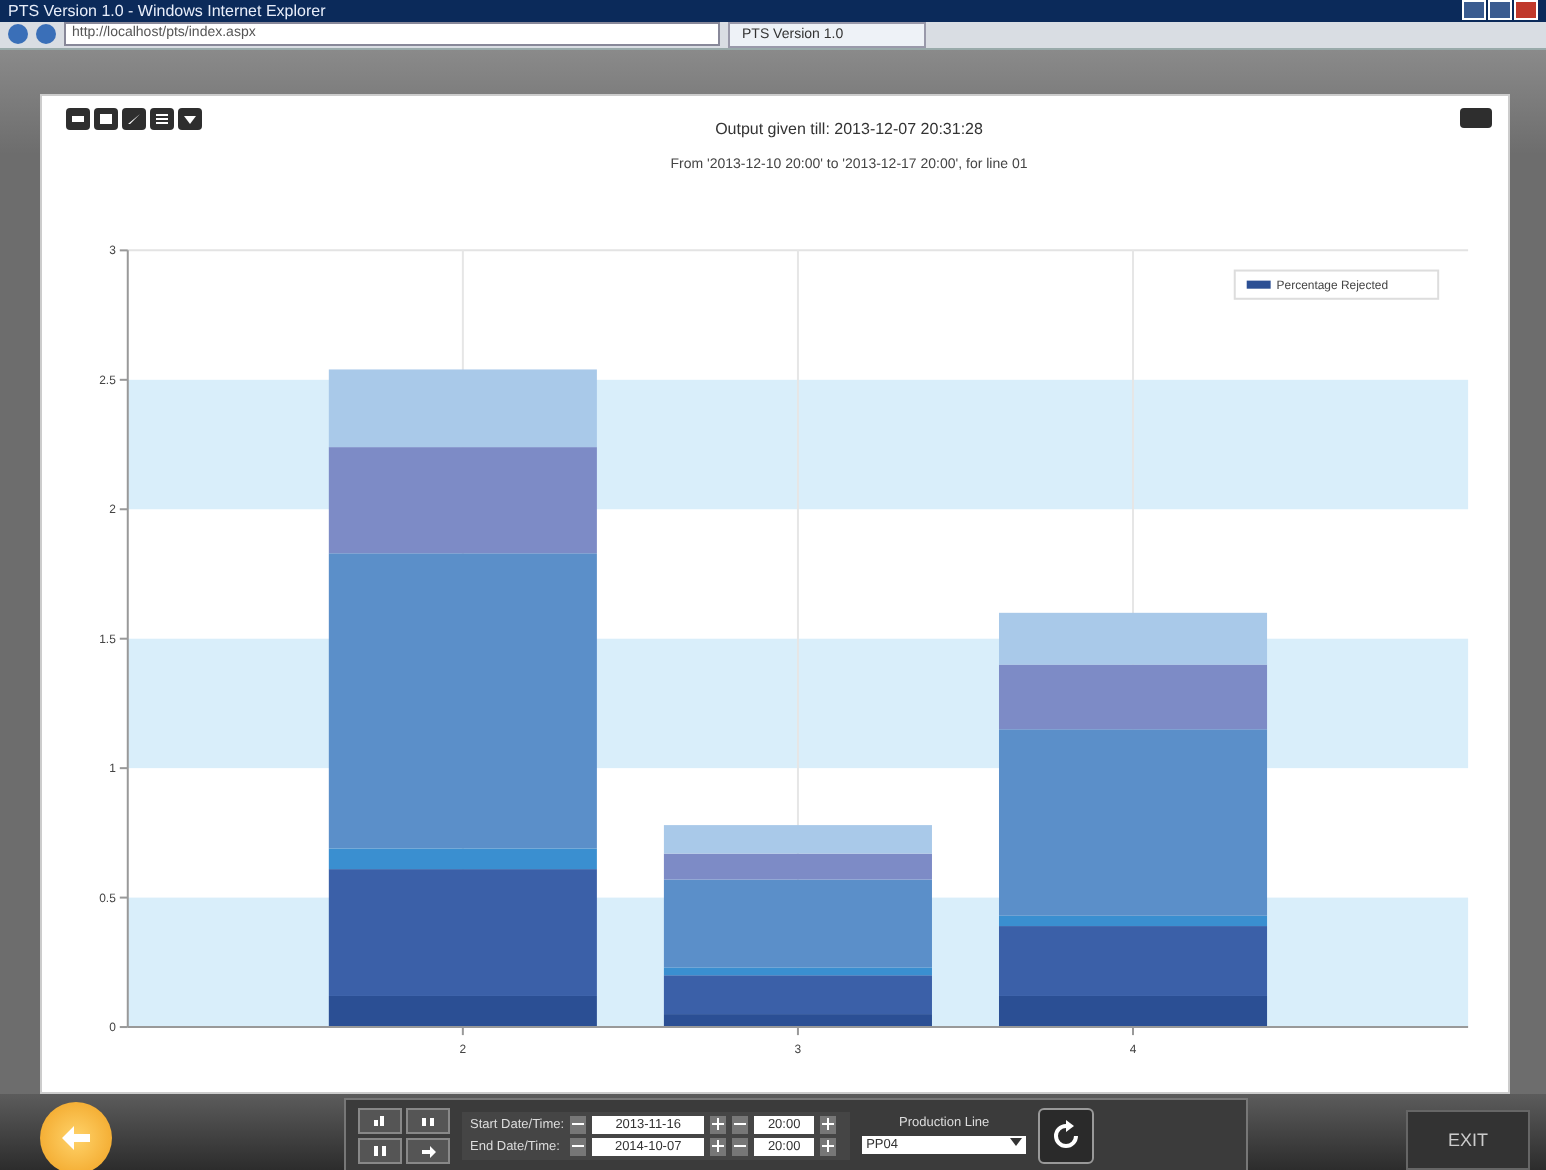  I want to click on chart-button, so click(380, 1120).